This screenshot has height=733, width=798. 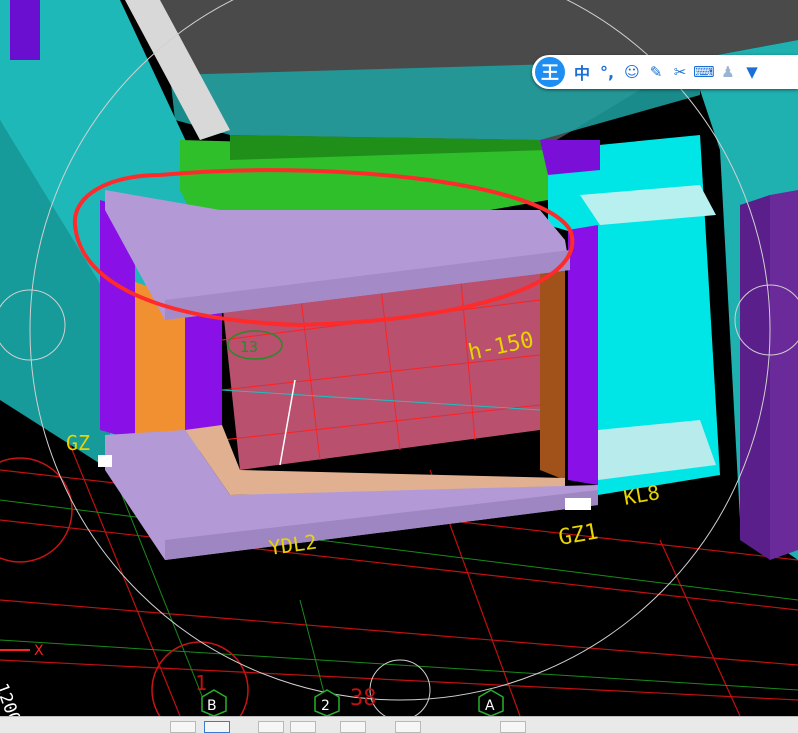 I want to click on mid-violet-pillar, so click(x=203, y=367).